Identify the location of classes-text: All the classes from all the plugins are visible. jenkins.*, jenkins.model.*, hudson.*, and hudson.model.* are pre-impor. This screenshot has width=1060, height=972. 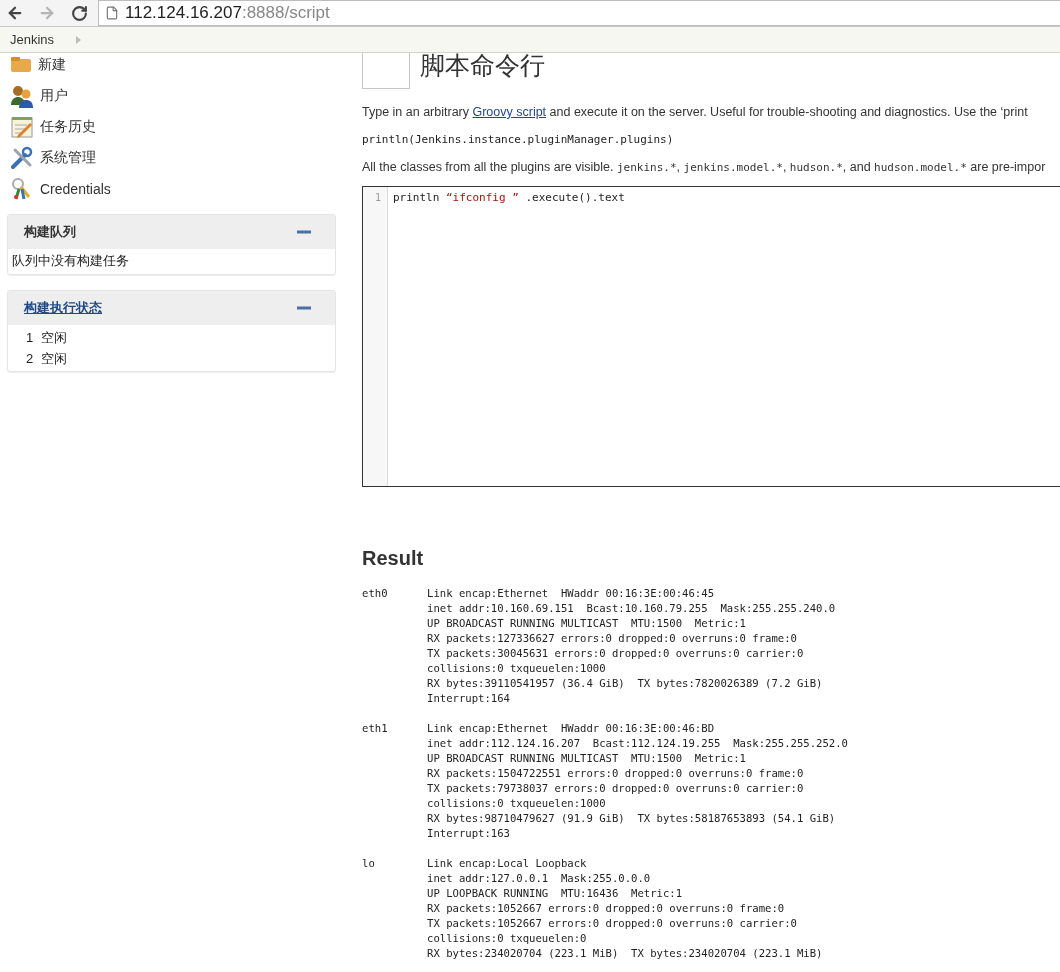
(704, 167).